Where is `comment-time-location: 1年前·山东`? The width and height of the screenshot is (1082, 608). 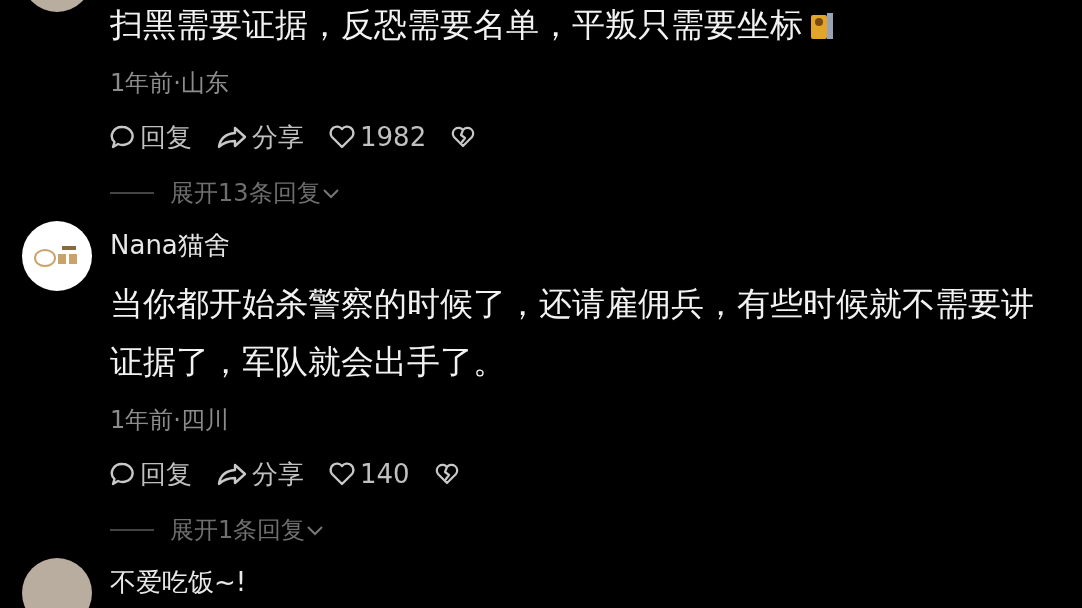
comment-time-location: 1年前·山东 is located at coordinates (170, 83).